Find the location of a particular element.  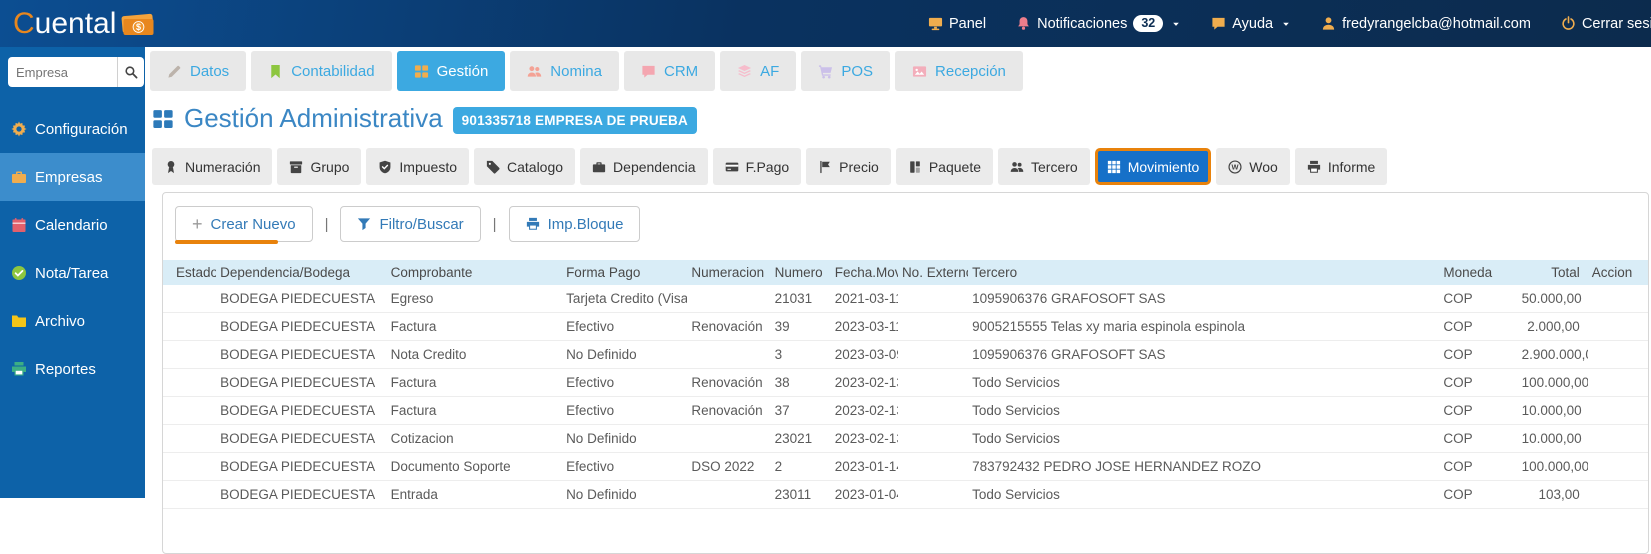

subtab-precio: Precio is located at coordinates (848, 166).